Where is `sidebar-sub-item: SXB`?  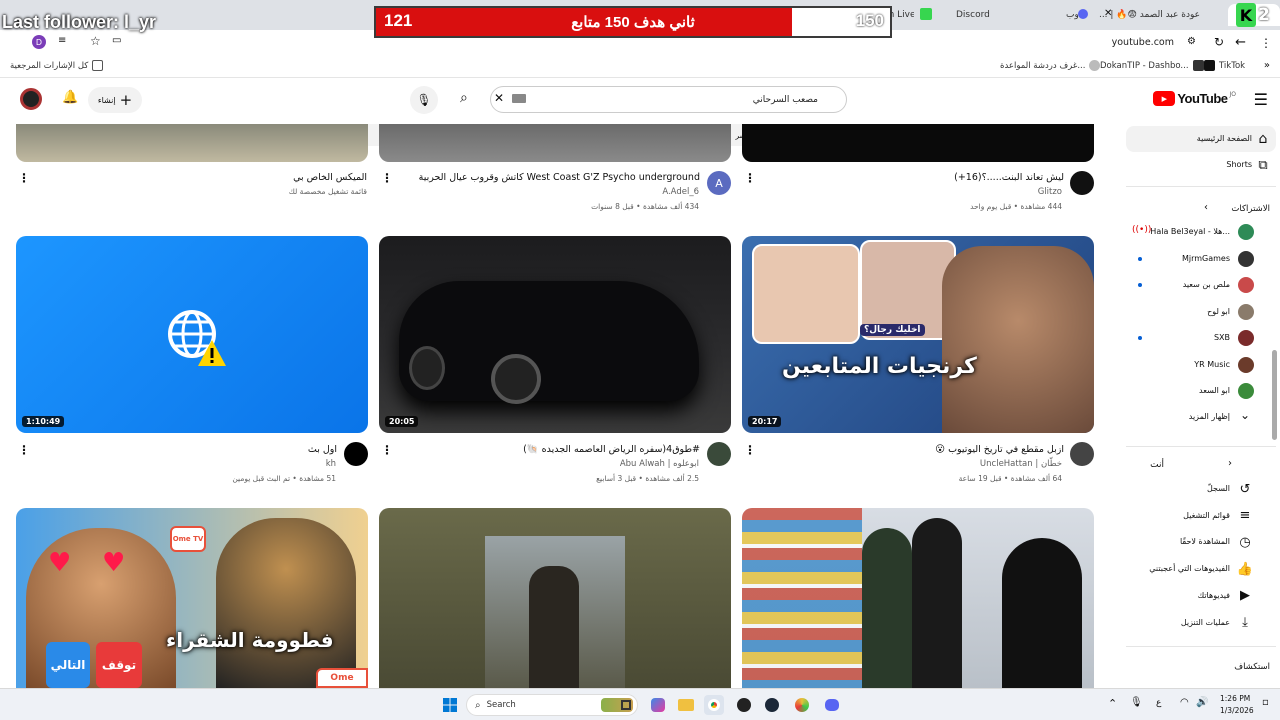 sidebar-sub-item: SXB is located at coordinates (1198, 338).